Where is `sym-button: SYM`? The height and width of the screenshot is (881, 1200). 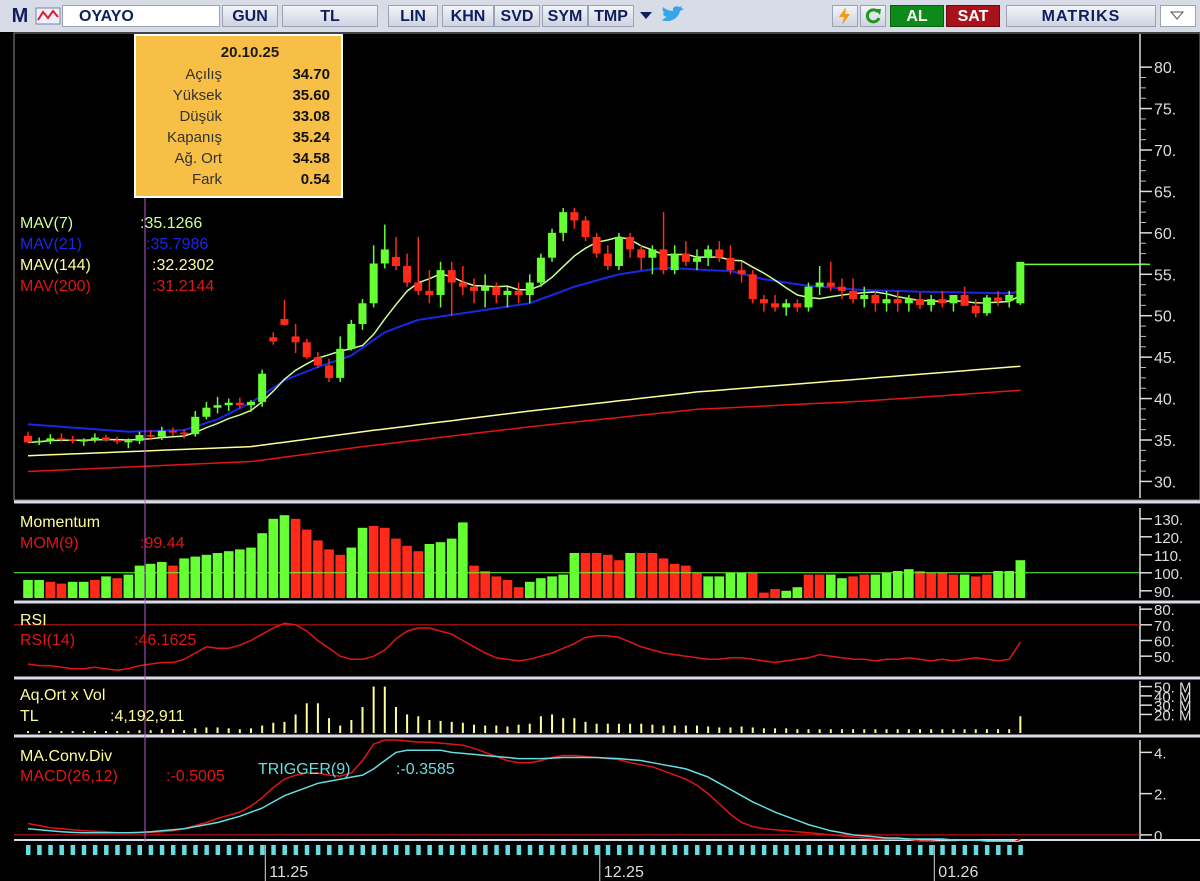
sym-button: SYM is located at coordinates (565, 16).